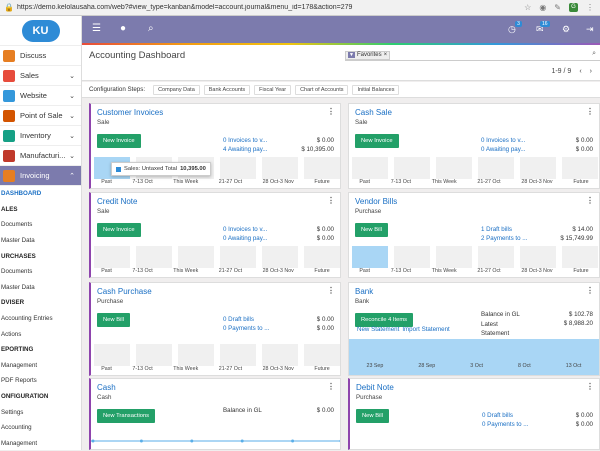  What do you see at coordinates (227, 90) in the screenshot?
I see `config-step: Bank Accounts` at bounding box center [227, 90].